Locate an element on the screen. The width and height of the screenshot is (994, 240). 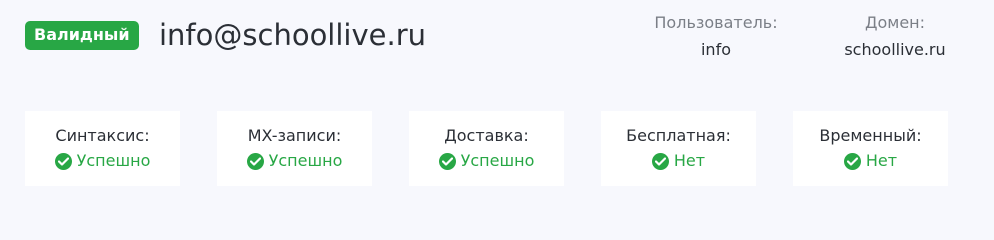
mx-card: MX-записи: Успешно is located at coordinates (294, 148).